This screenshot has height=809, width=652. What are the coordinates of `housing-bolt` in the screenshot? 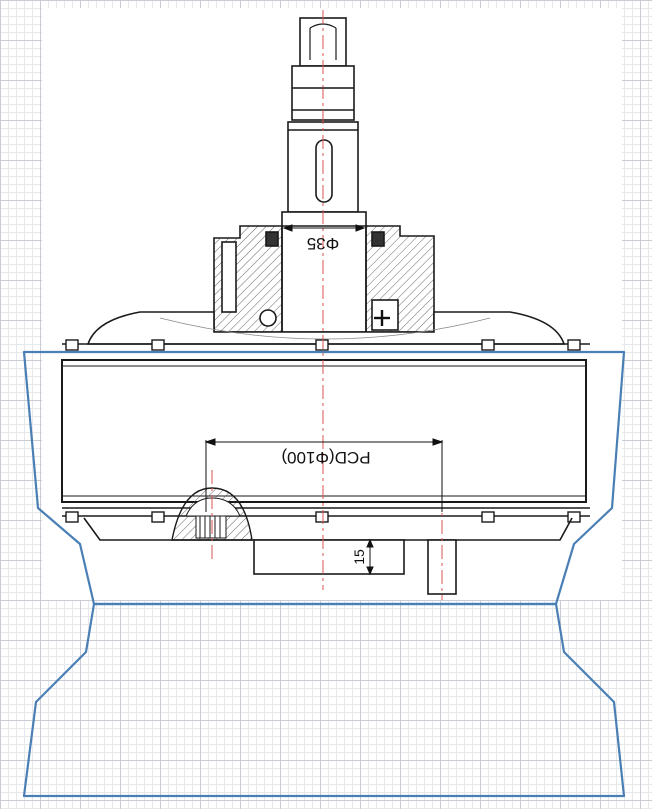 It's located at (229, 277).